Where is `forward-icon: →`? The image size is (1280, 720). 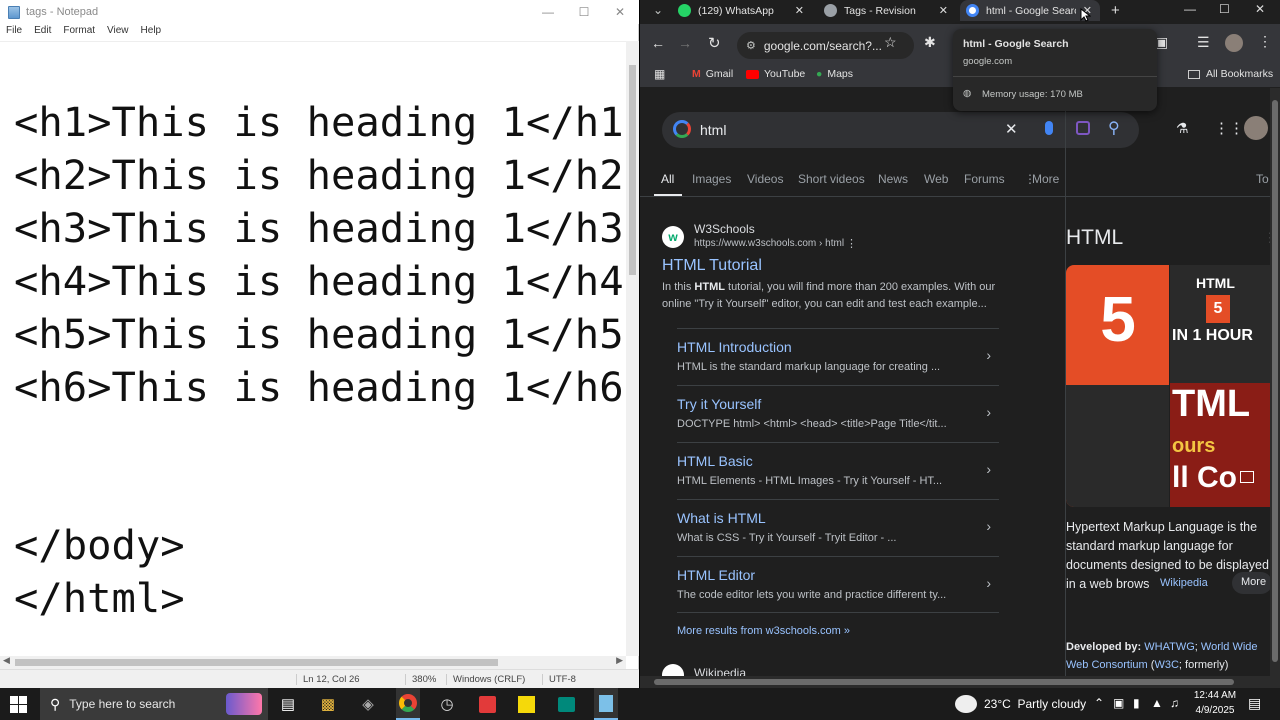
forward-icon: → is located at coordinates (685, 43).